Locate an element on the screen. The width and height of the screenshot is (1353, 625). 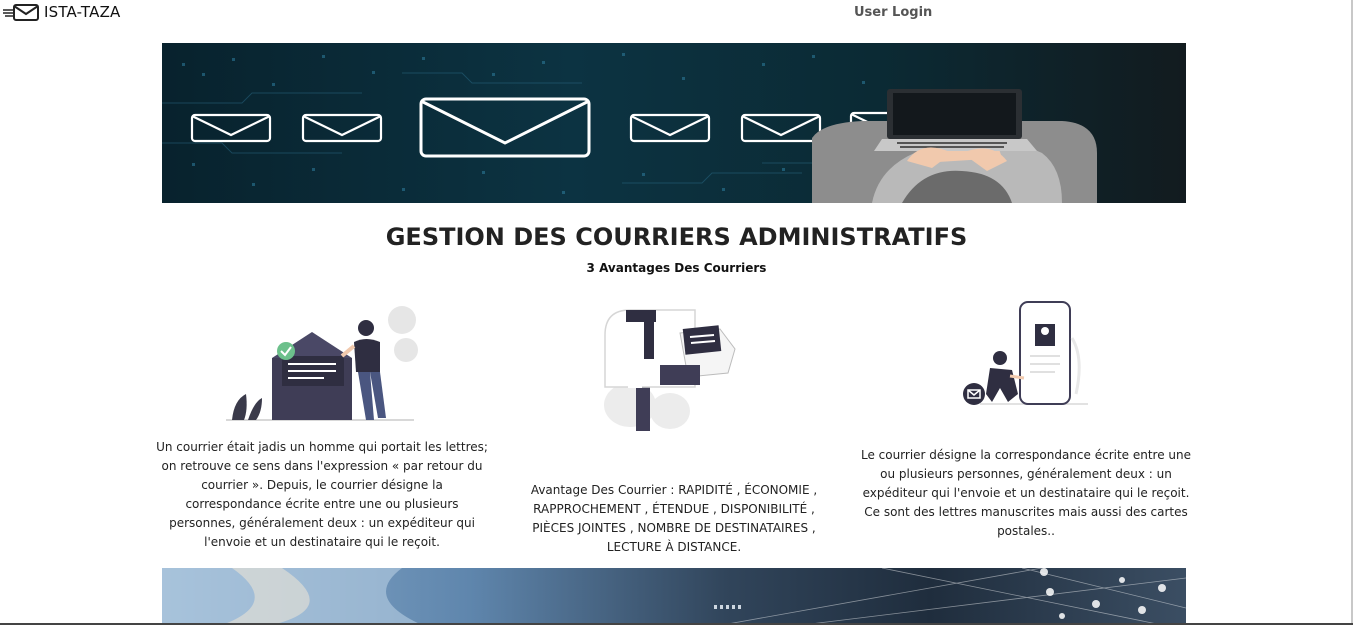
brand: ISTA-TAZA is located at coordinates (61, 12).